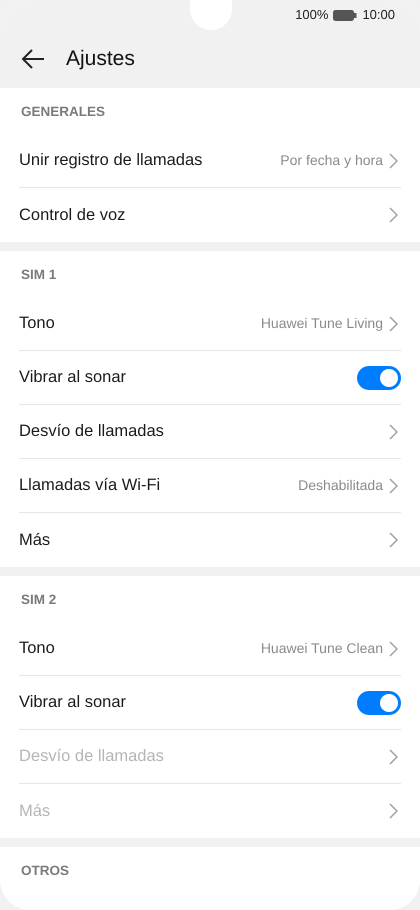 This screenshot has height=910, width=420. What do you see at coordinates (111, 161) in the screenshot?
I see `row-label: Unir registro de llamadas` at bounding box center [111, 161].